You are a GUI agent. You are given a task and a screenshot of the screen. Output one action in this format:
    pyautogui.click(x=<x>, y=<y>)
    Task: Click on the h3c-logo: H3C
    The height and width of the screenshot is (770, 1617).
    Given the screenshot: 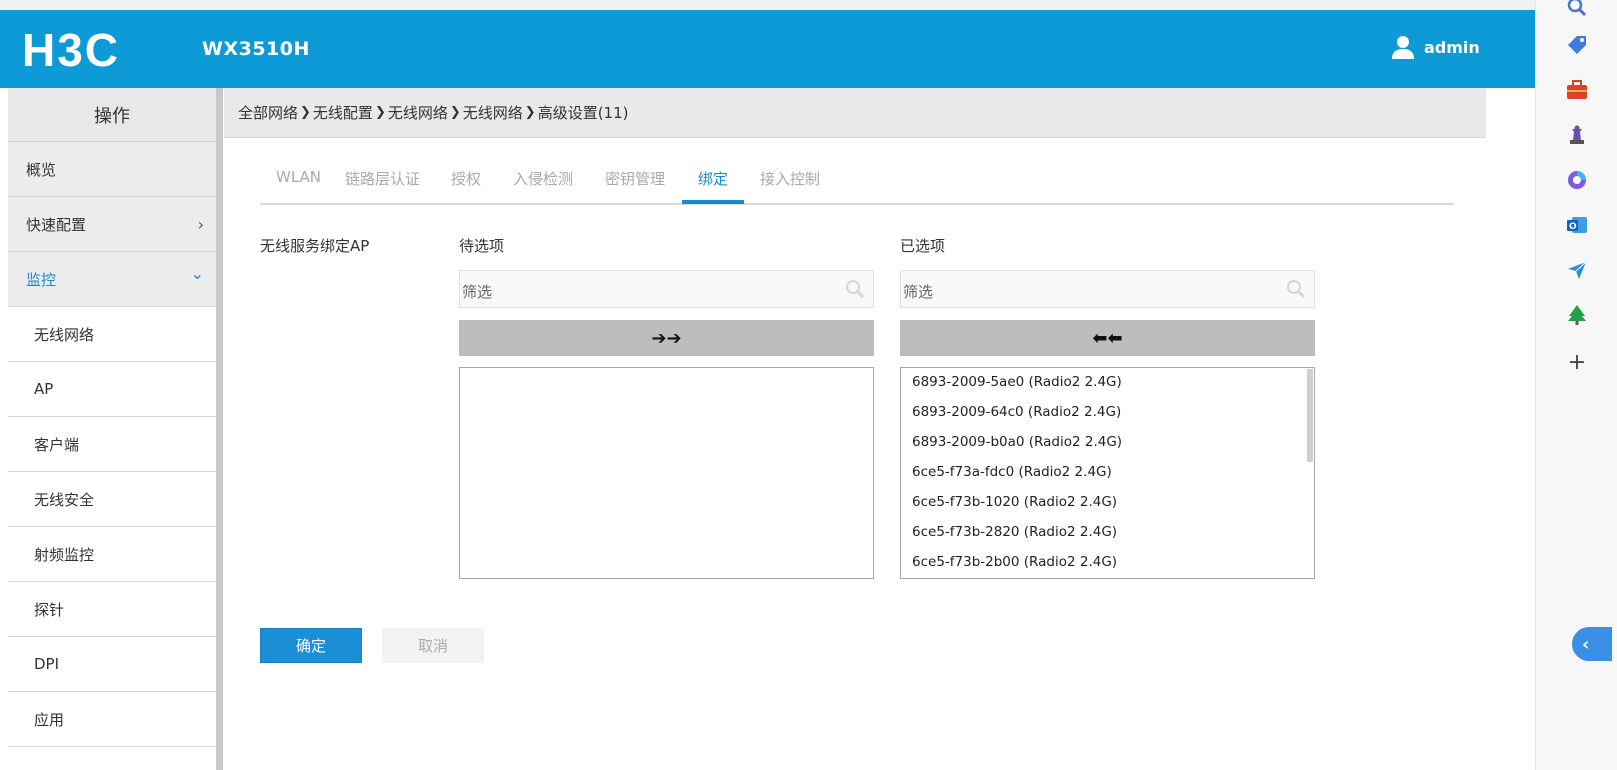 What is the action you would take?
    pyautogui.click(x=101, y=50)
    